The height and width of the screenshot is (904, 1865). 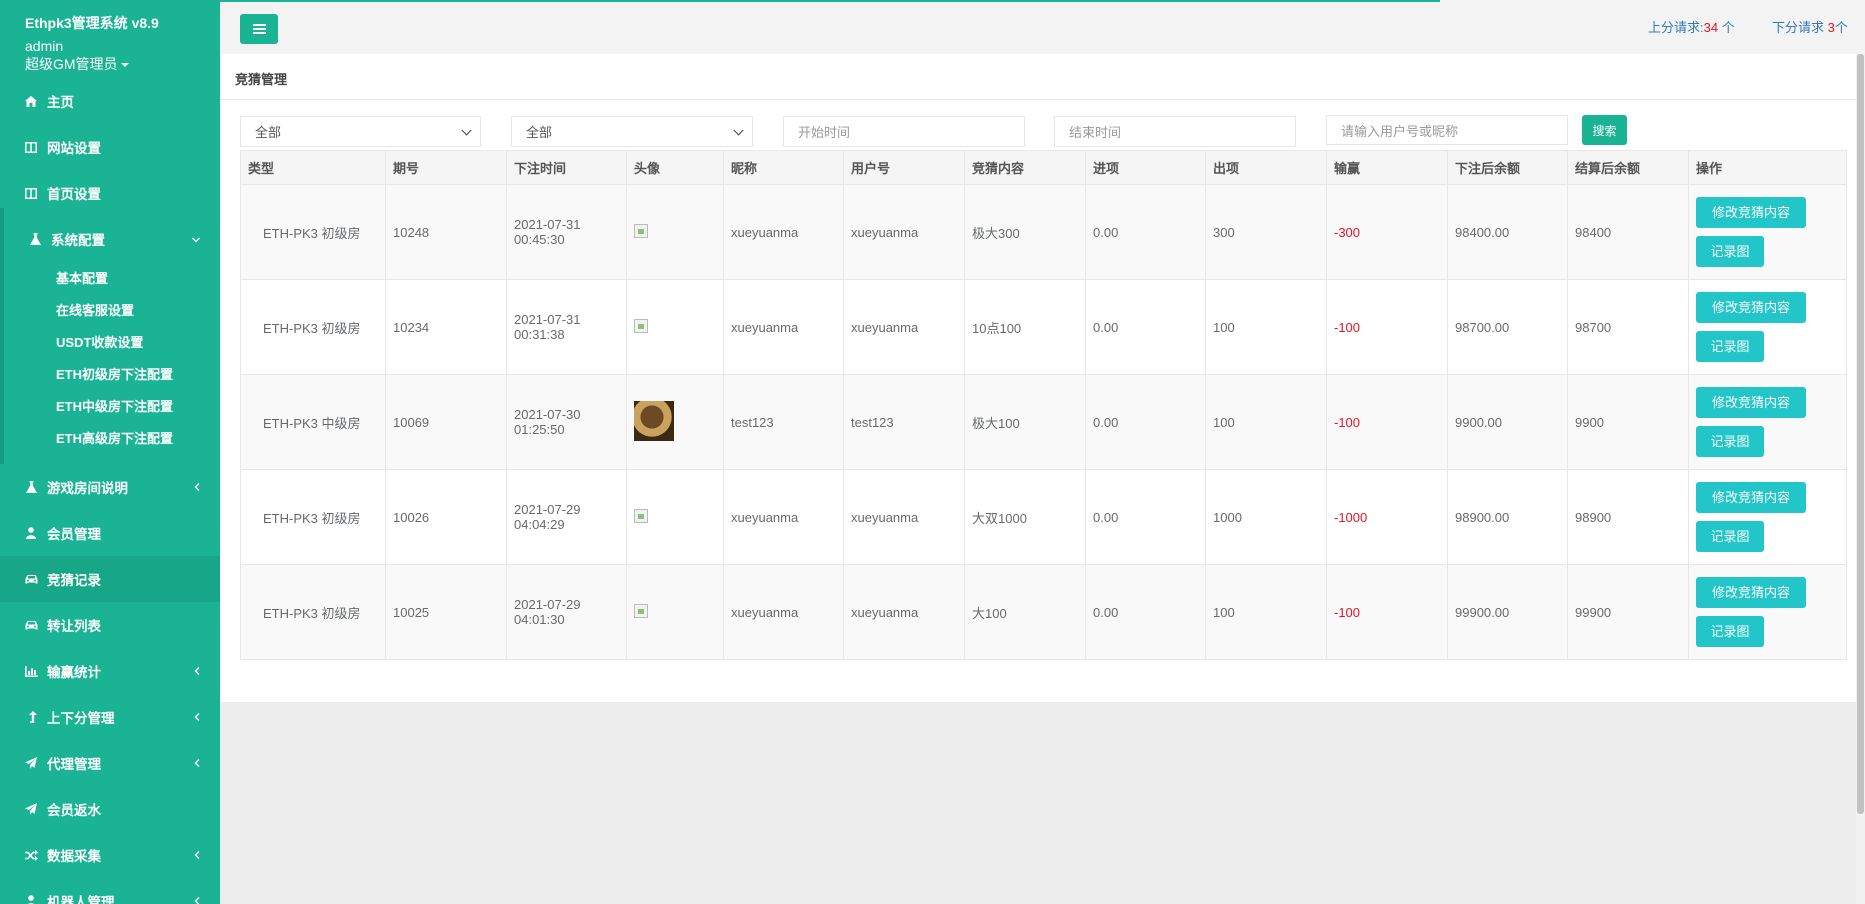 I want to click on bet-date: 2021-07-30, so click(x=547, y=414).